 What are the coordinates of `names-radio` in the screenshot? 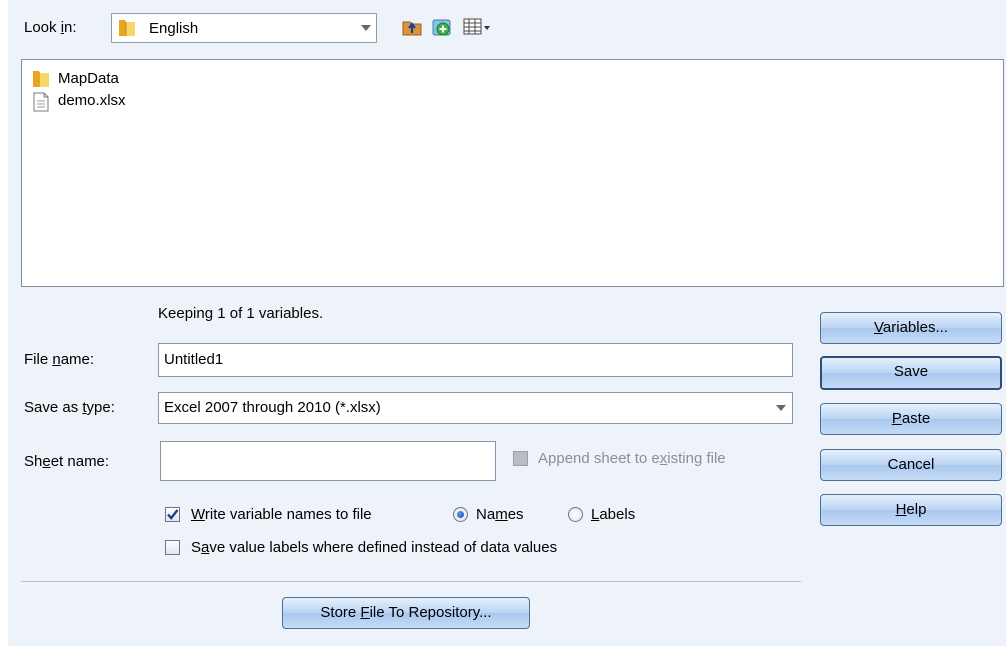 It's located at (460, 514).